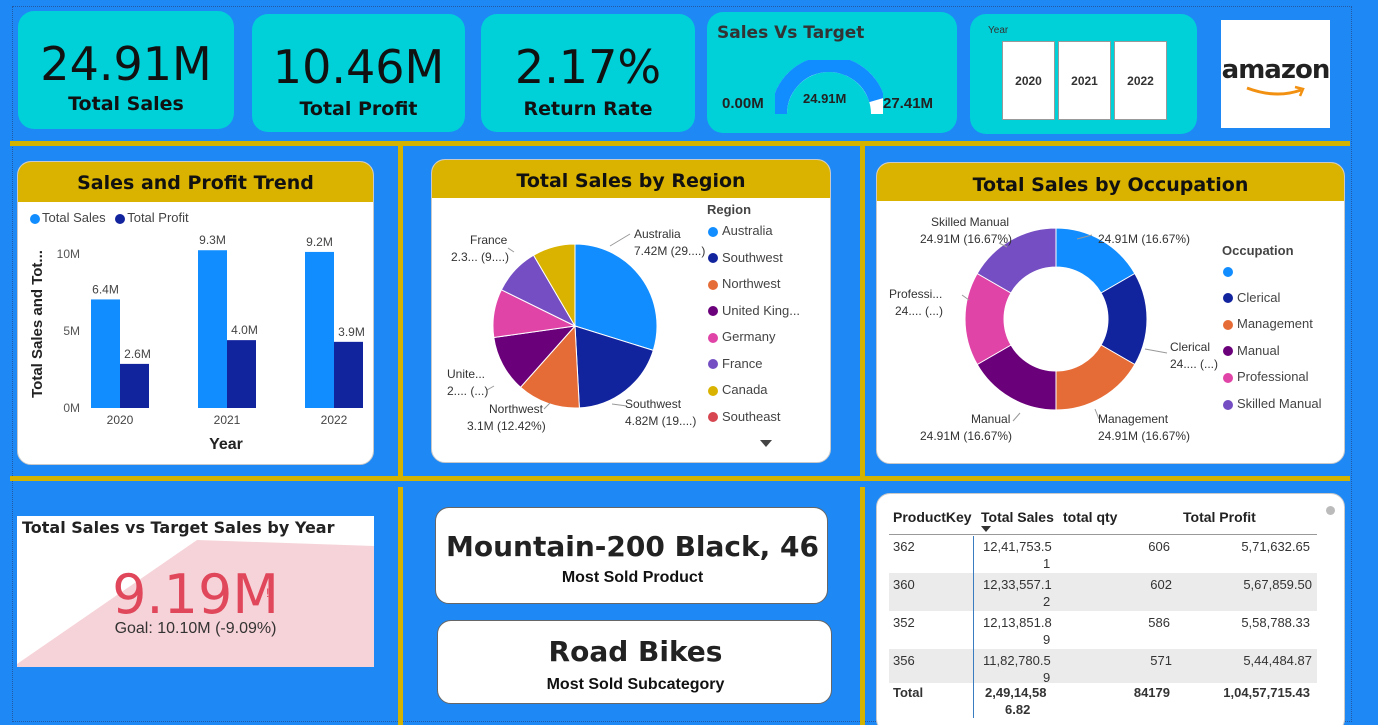  I want to click on cell-total-sales: 12,13,851.8, so click(1017, 622).